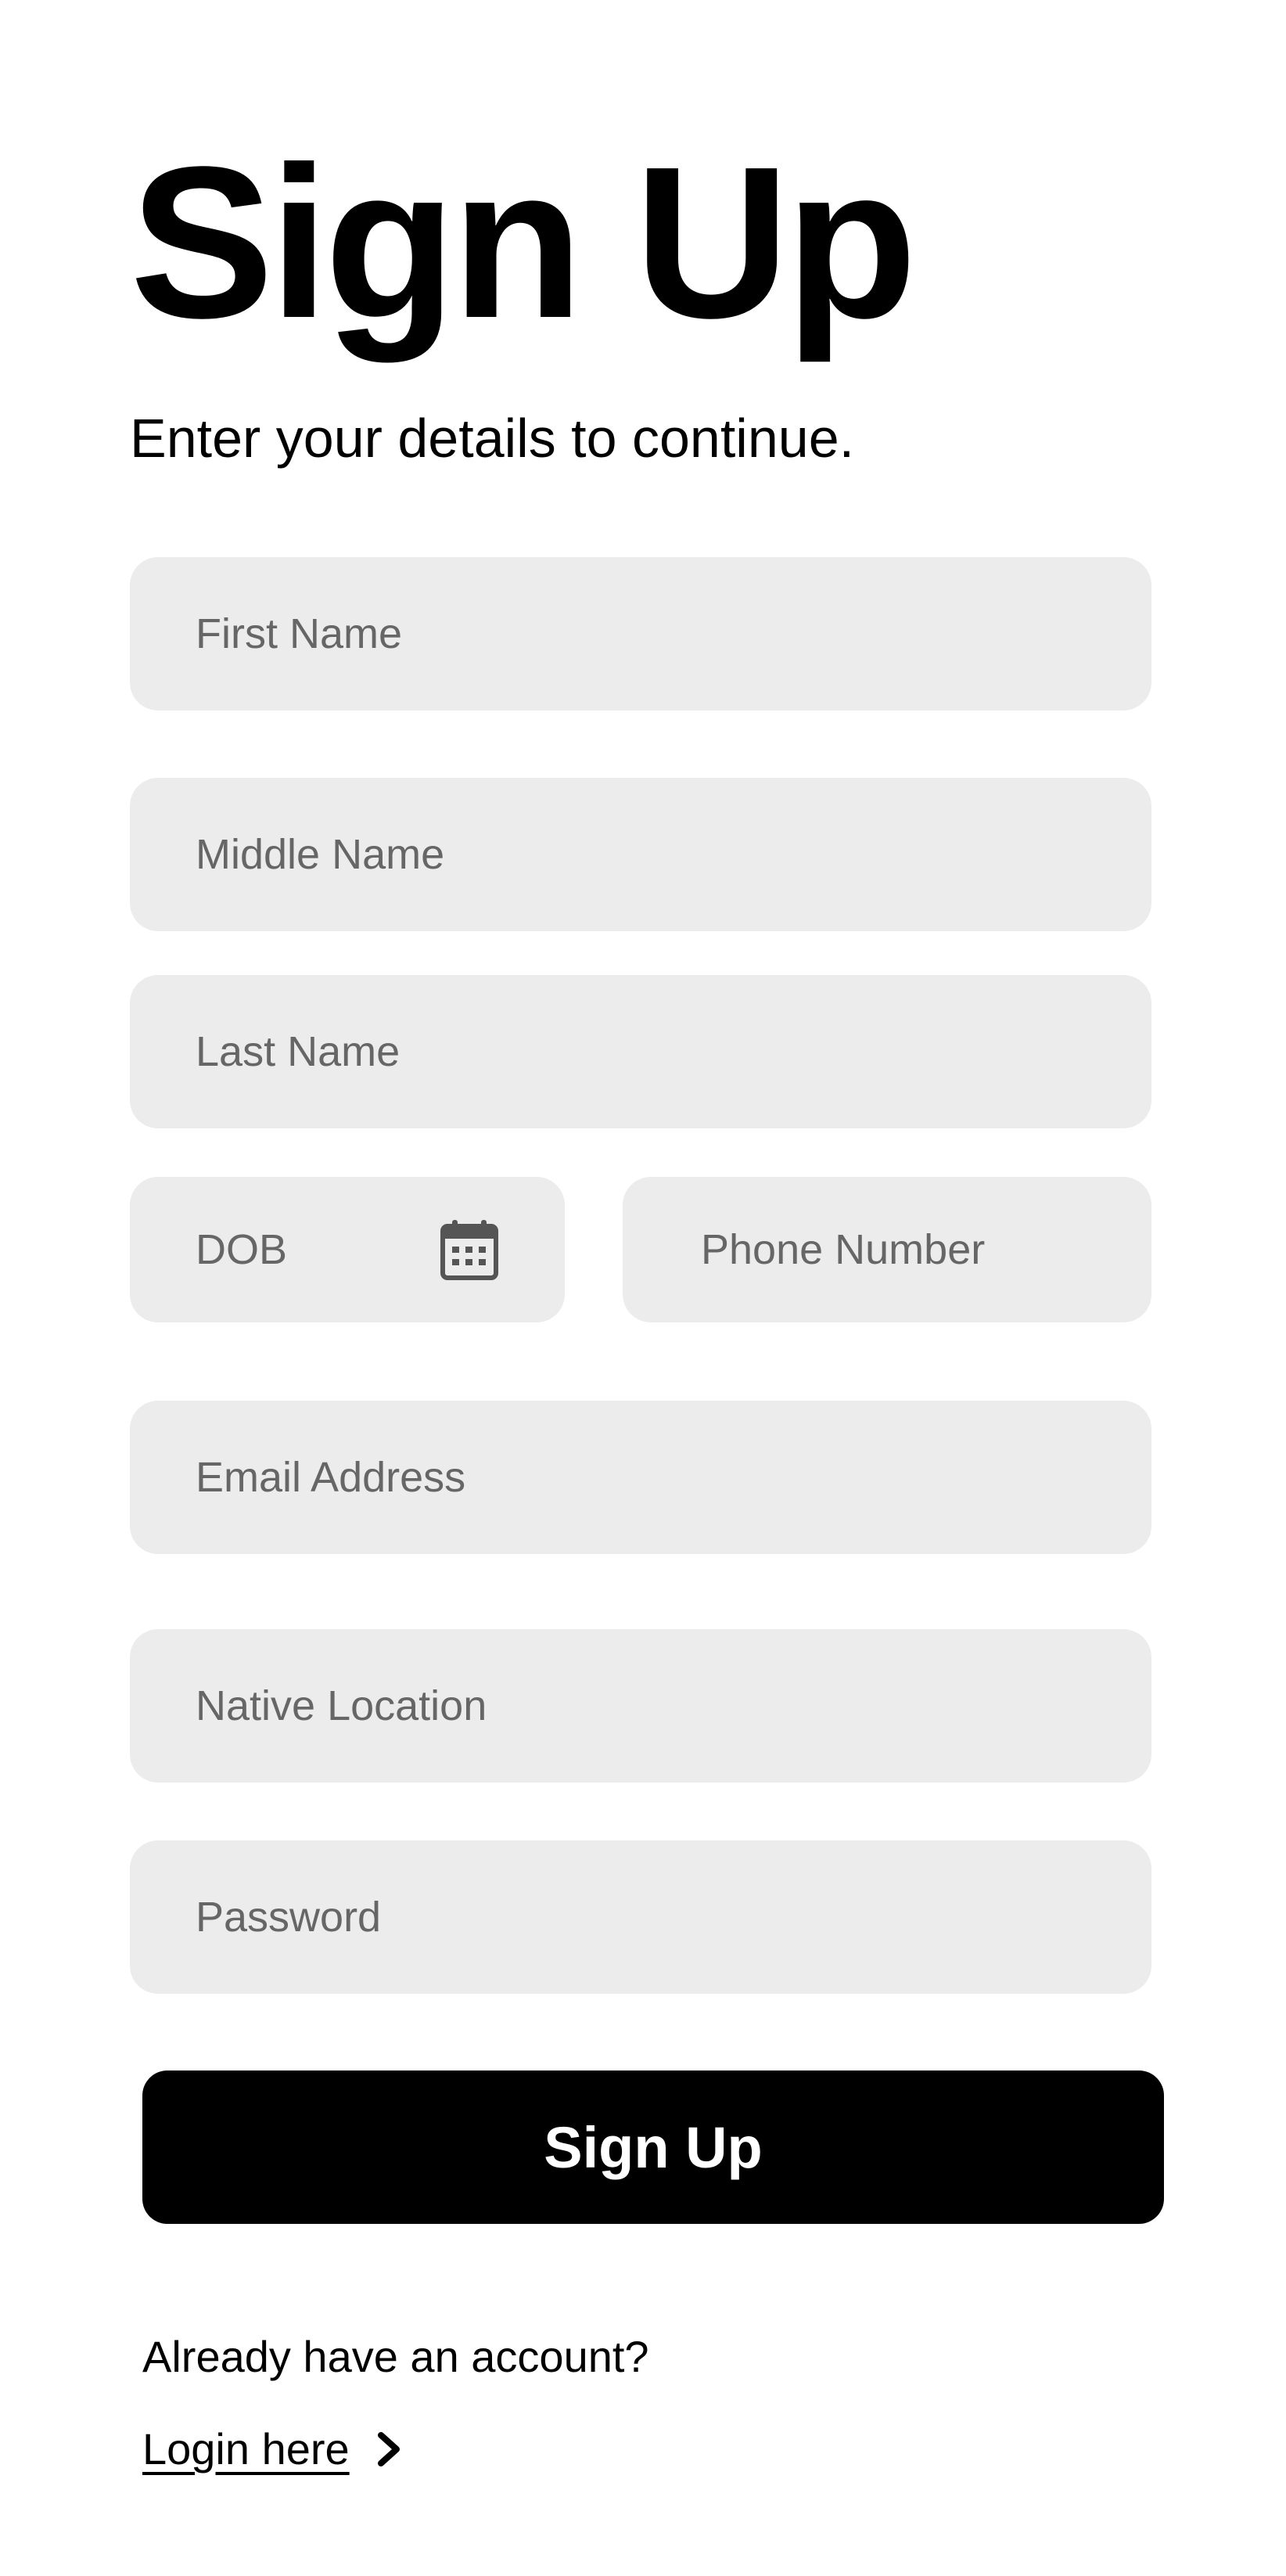 Image resolution: width=1286 pixels, height=2576 pixels. I want to click on calendar-icon, so click(469, 1249).